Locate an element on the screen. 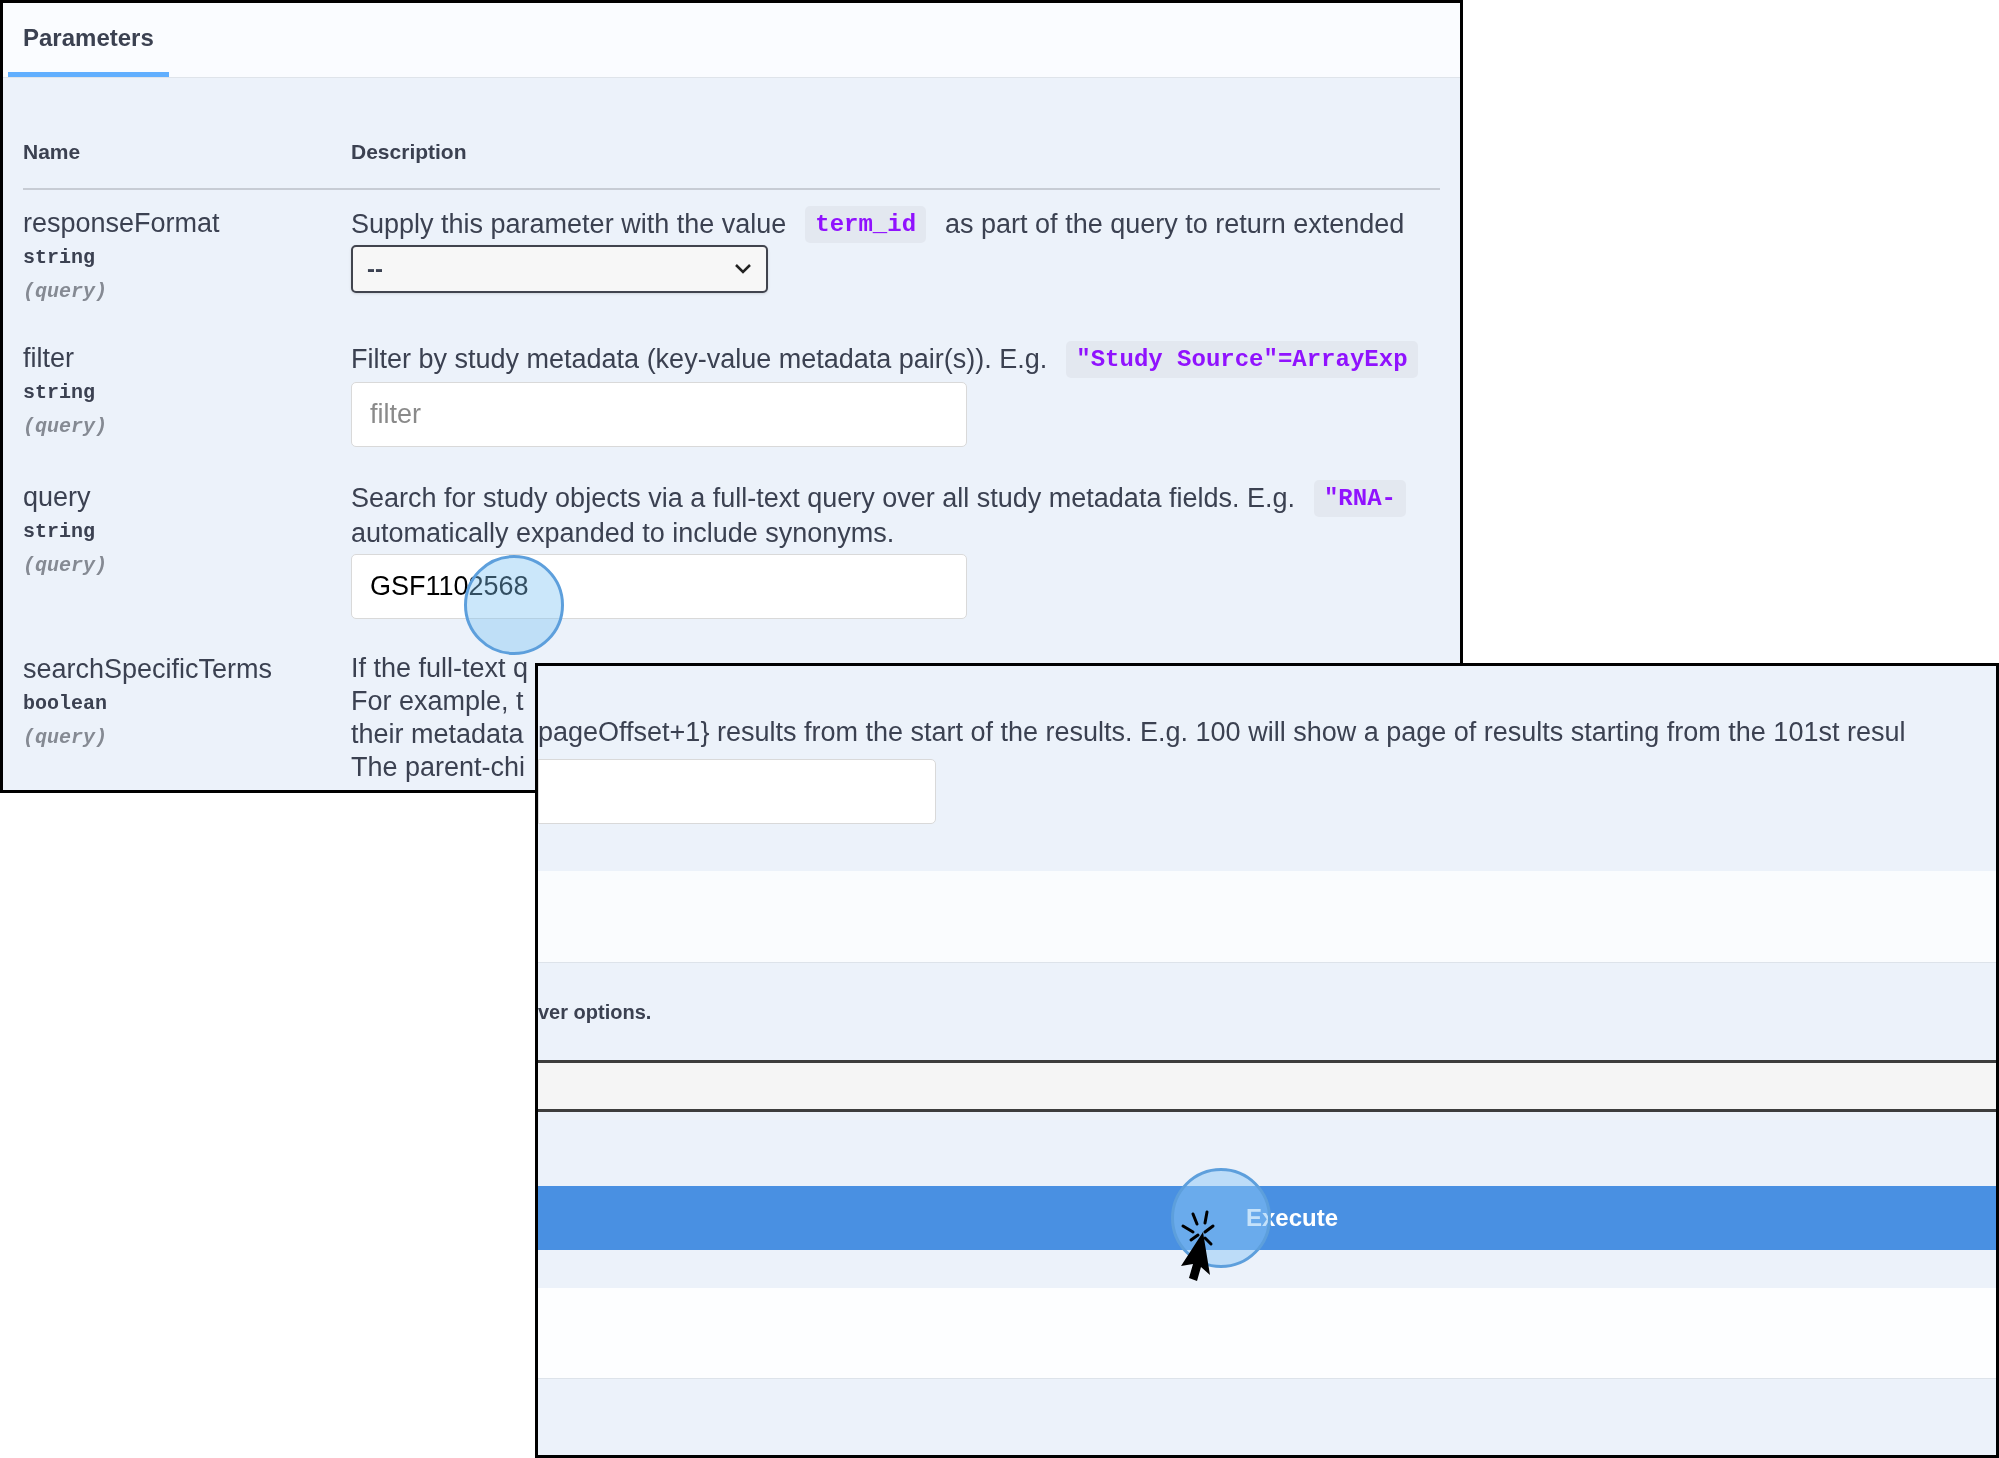 The width and height of the screenshot is (1999, 1458). description-text: If the full-text q is located at coordinates (440, 668).